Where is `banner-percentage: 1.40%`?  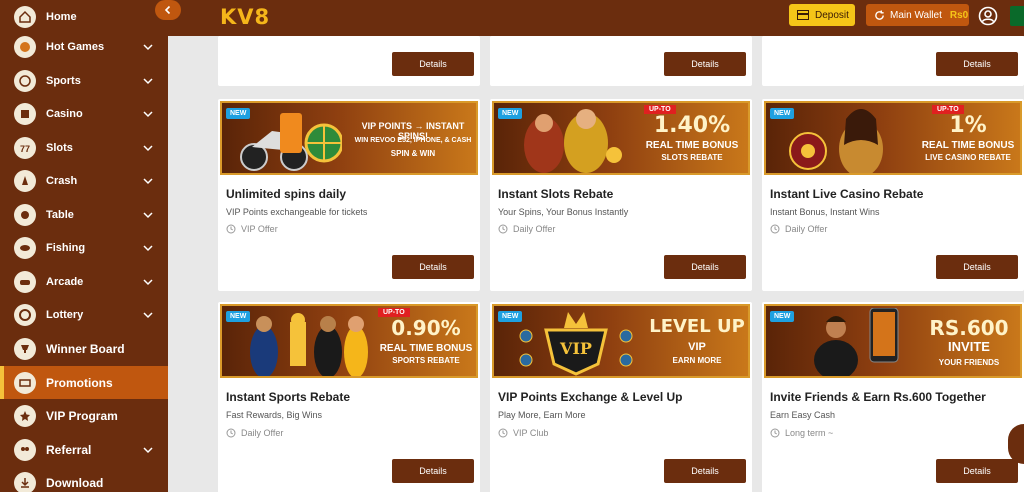
banner-percentage: 1.40% is located at coordinates (692, 125).